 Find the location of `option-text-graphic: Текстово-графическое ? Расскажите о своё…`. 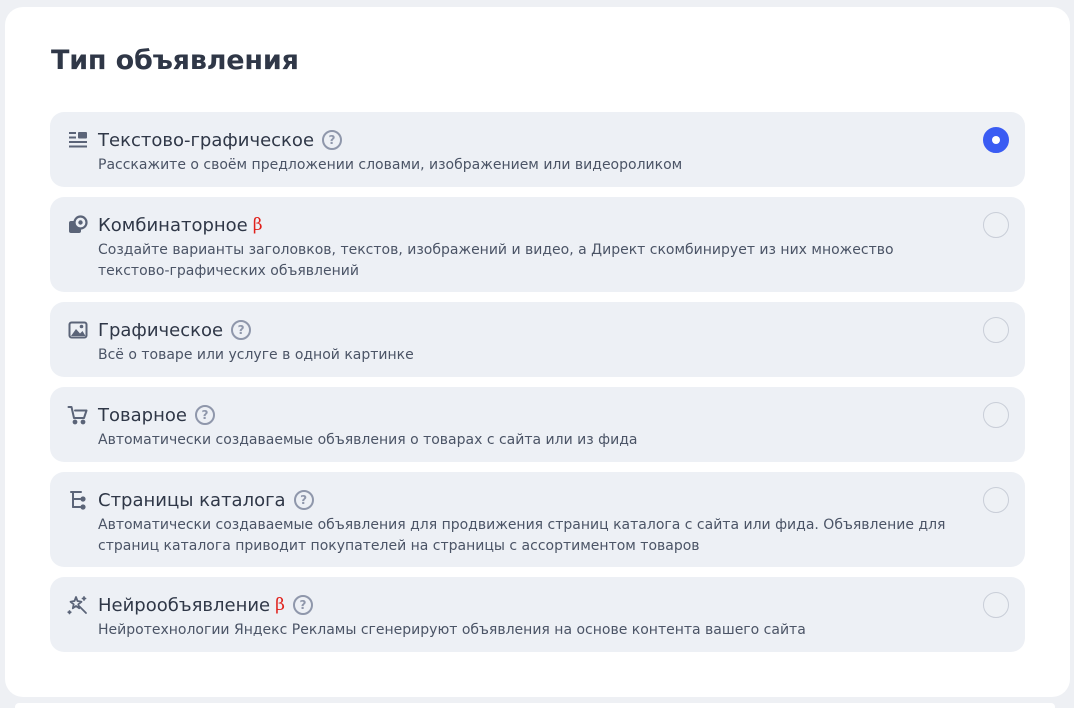

option-text-graphic: Текстово-графическое ? Расскажите о своё… is located at coordinates (537, 149).